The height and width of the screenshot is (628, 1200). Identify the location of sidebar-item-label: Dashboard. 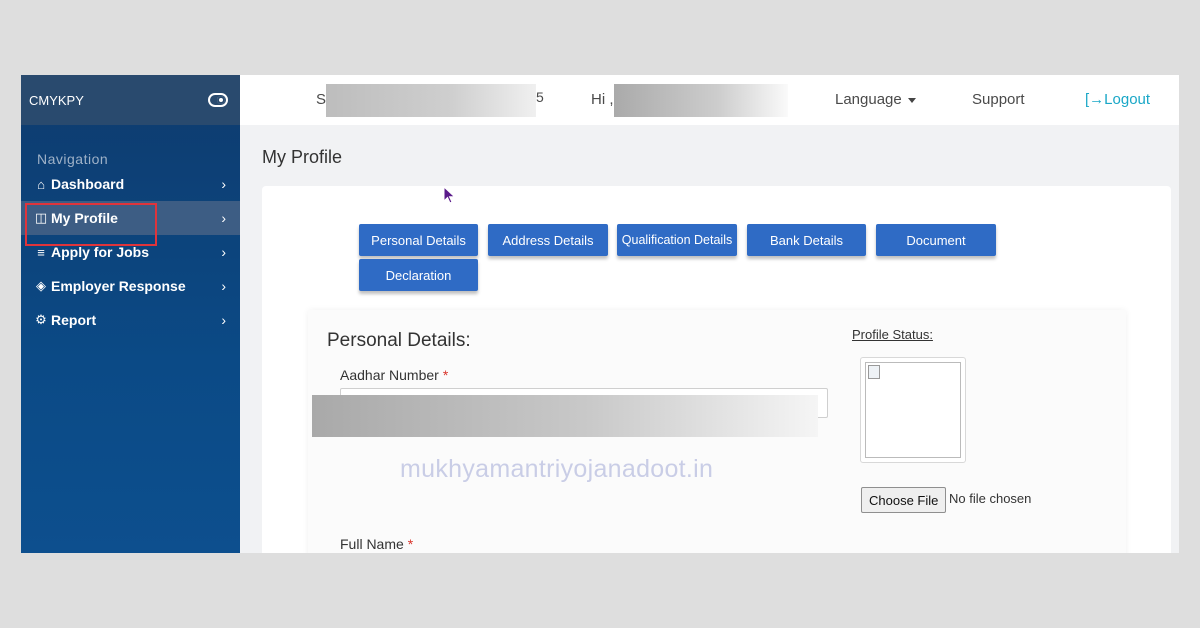
(88, 184).